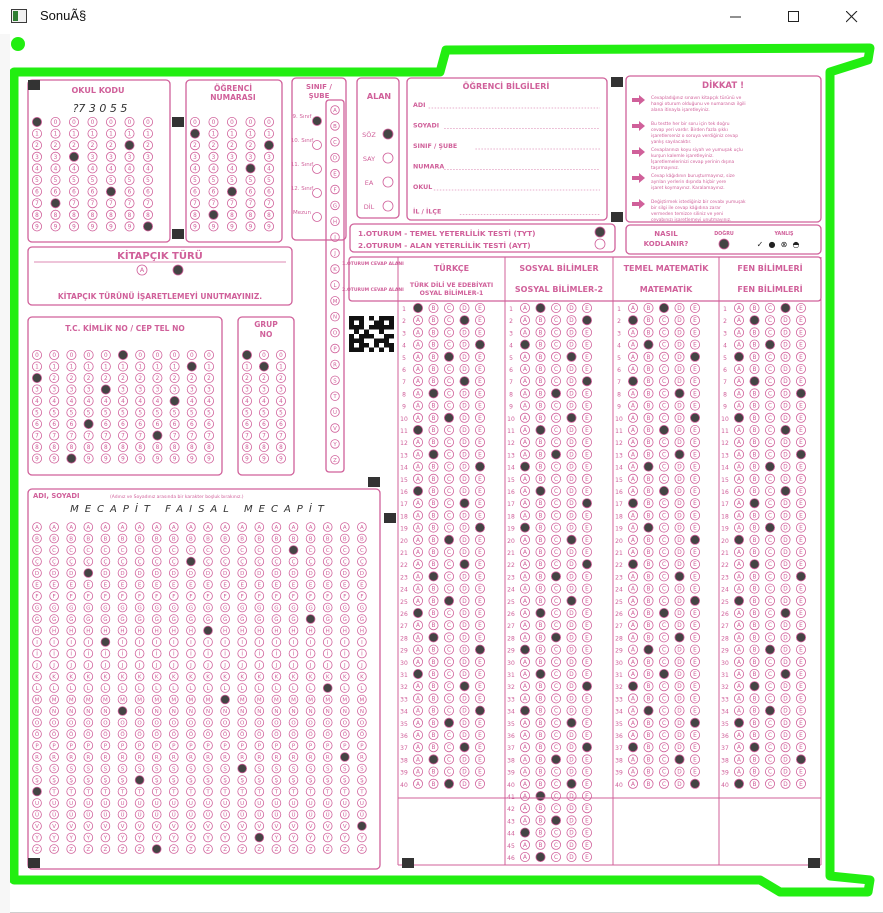 This screenshot has width=883, height=913. What do you see at coordinates (852, 17) in the screenshot?
I see `close-button` at bounding box center [852, 17].